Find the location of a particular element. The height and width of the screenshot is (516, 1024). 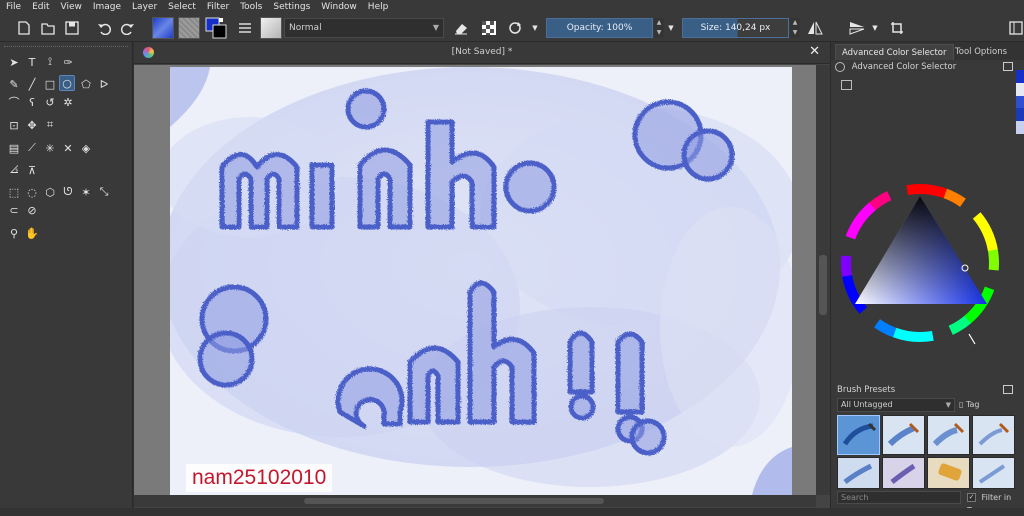

size-slider: Size: 140,24 px is located at coordinates (735, 28).